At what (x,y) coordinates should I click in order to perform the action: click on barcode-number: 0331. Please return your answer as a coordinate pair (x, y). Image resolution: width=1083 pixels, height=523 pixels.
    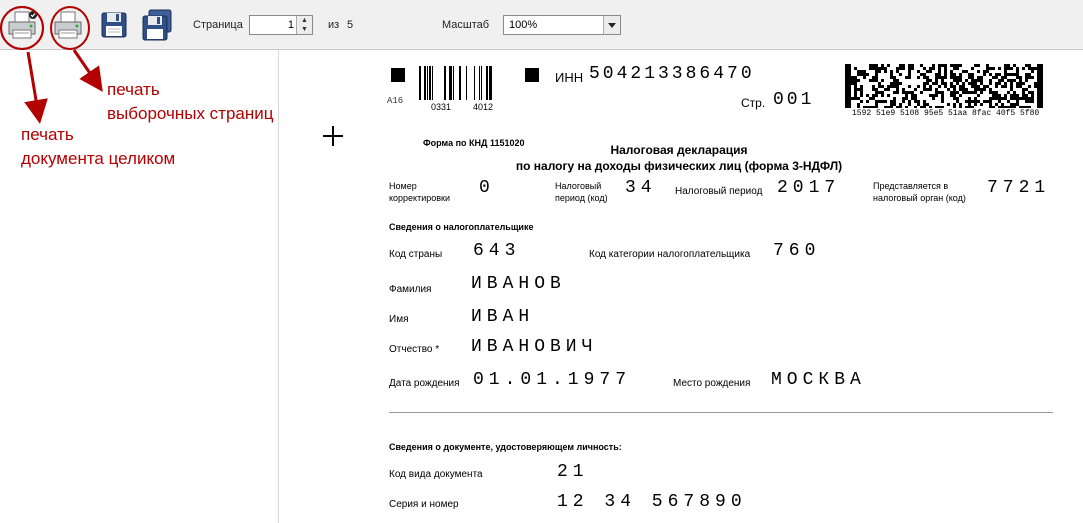
    Looking at the image, I should click on (441, 107).